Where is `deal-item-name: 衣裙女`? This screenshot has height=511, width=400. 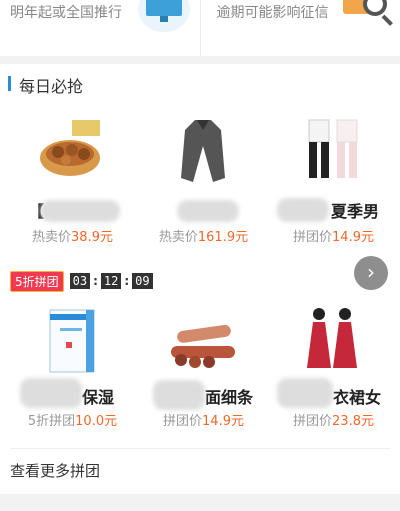
deal-item-name: 衣裙女 is located at coordinates (357, 397).